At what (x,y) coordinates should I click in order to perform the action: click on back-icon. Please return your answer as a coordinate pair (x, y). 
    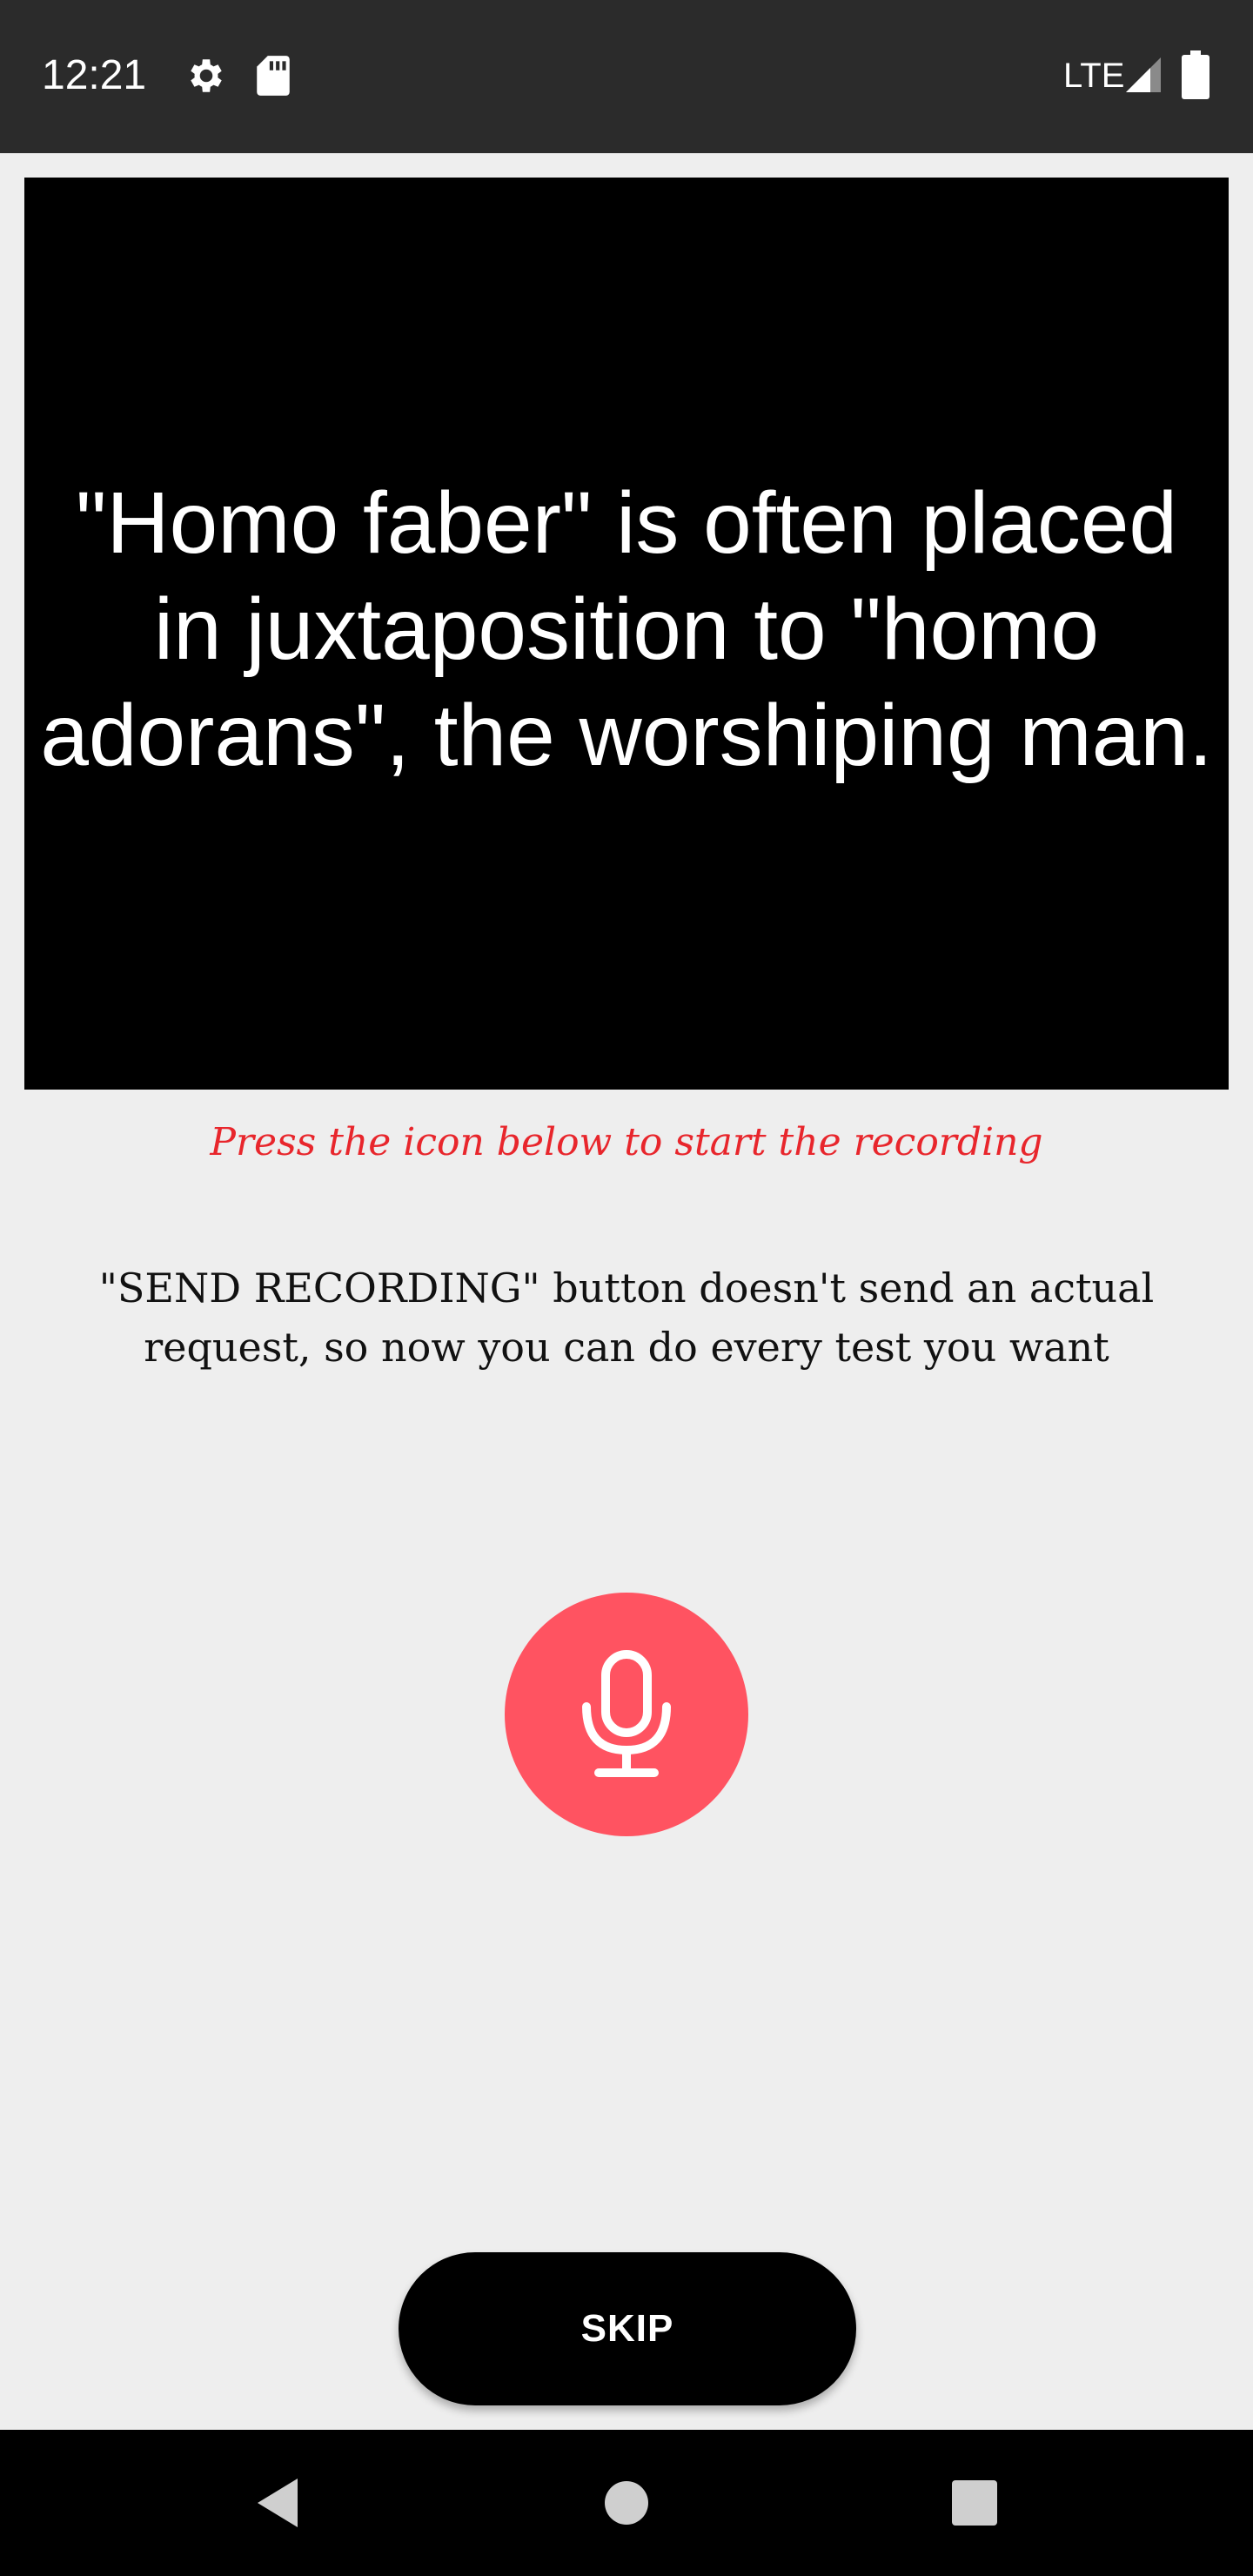
    Looking at the image, I should click on (278, 2503).